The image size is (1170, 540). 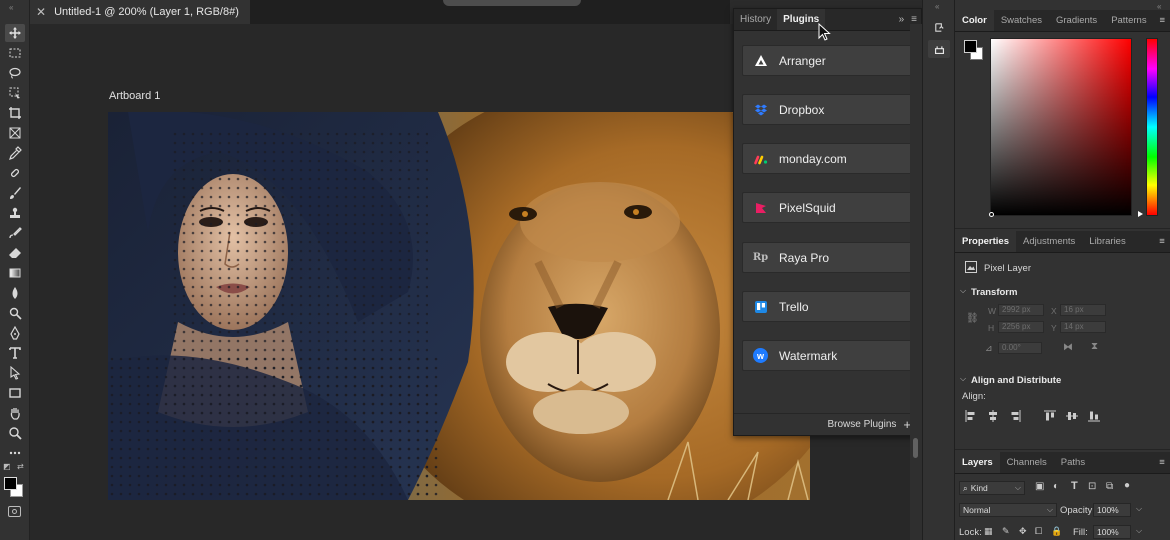 What do you see at coordinates (828, 355) in the screenshot?
I see `plugin-watermark: w Watermark` at bounding box center [828, 355].